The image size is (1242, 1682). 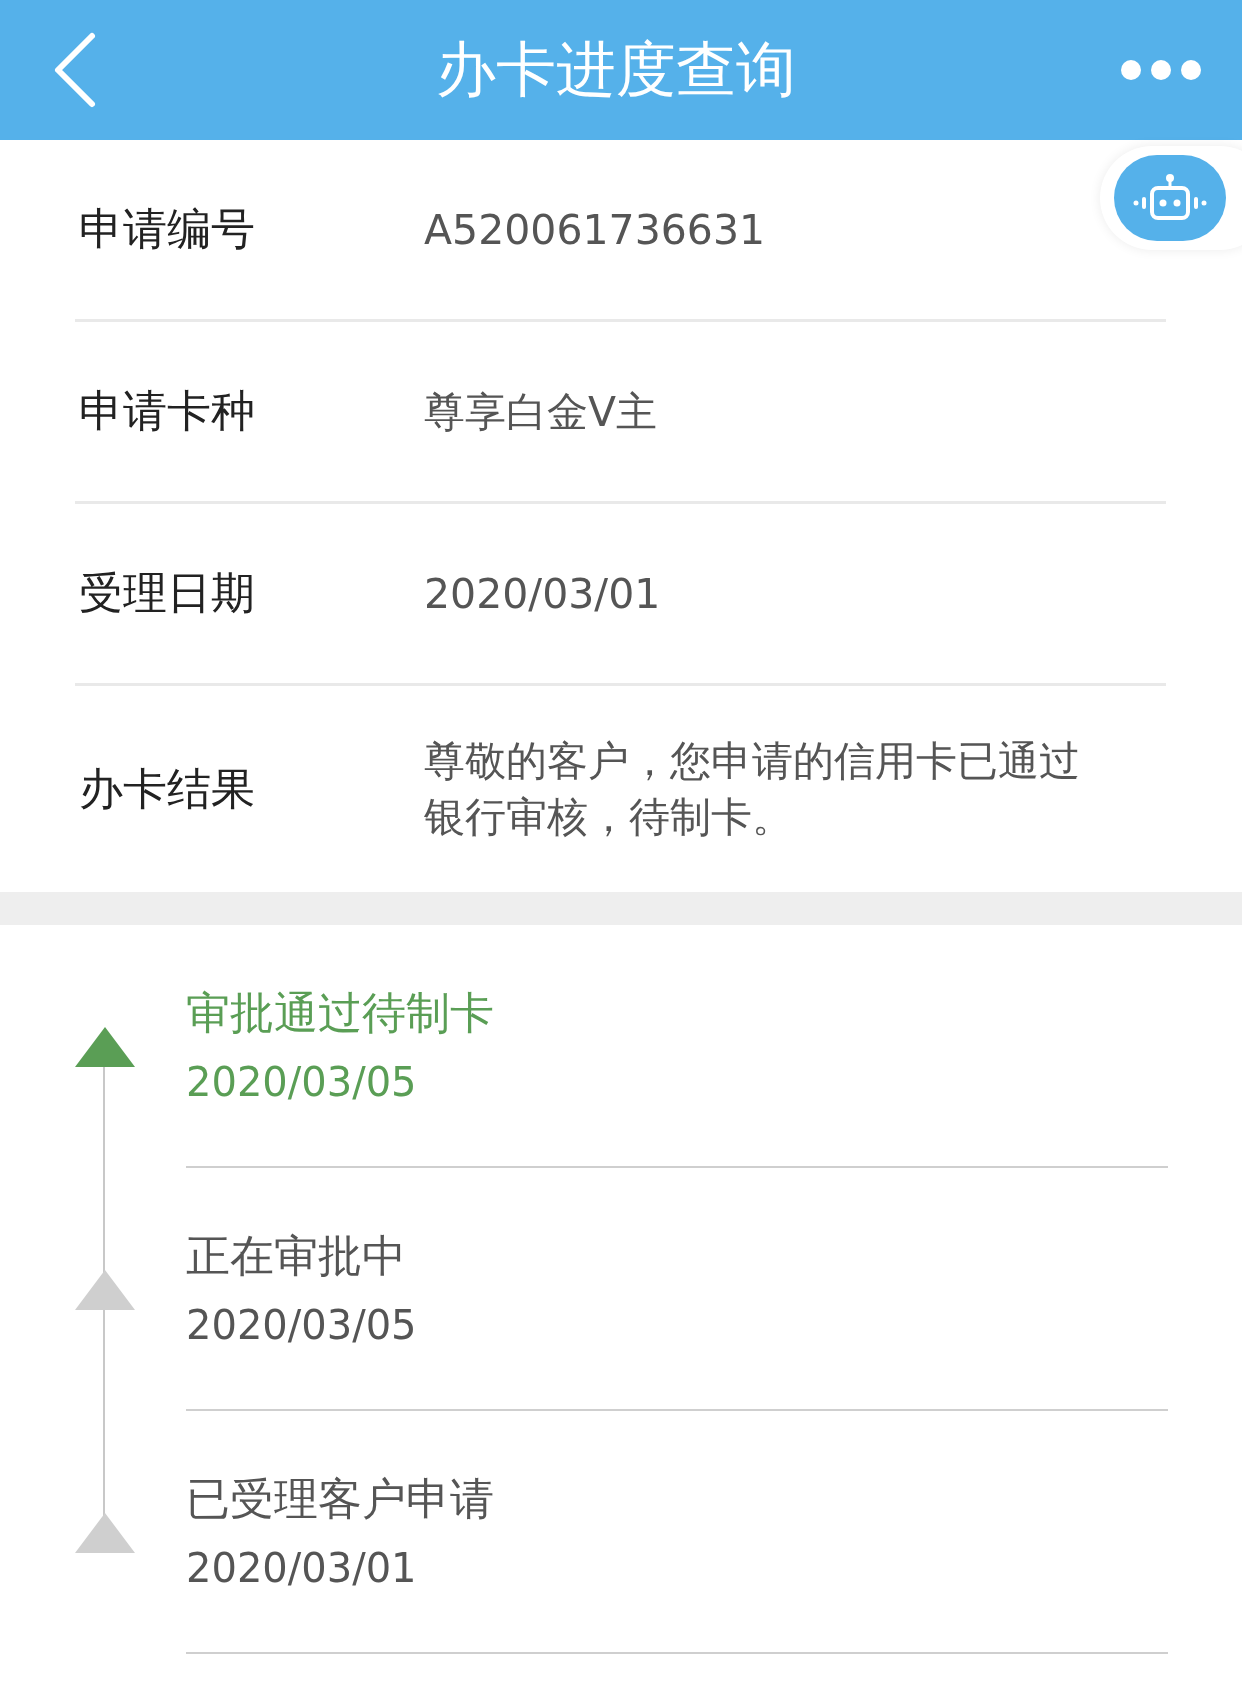 I want to click on status-text: 正在审批中, so click(x=296, y=1256).